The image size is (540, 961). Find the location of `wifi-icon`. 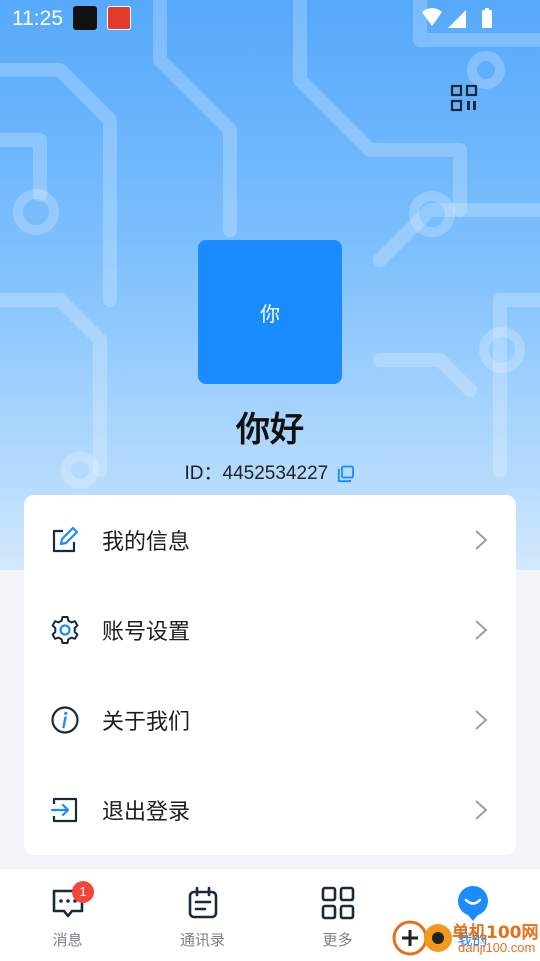

wifi-icon is located at coordinates (432, 17).